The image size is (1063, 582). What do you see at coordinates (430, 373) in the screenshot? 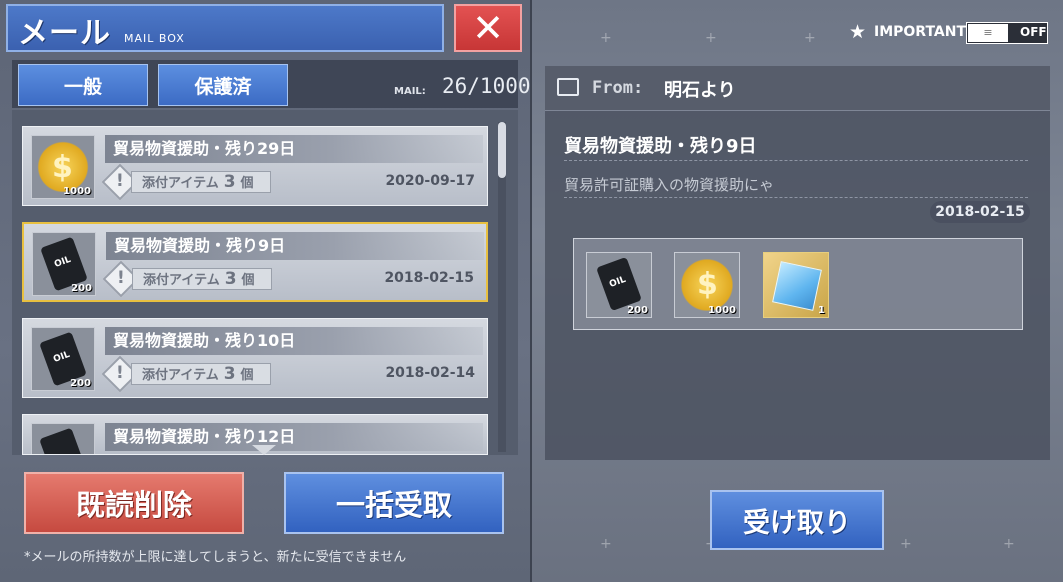
I see `mail-date: 2018-02-14` at bounding box center [430, 373].